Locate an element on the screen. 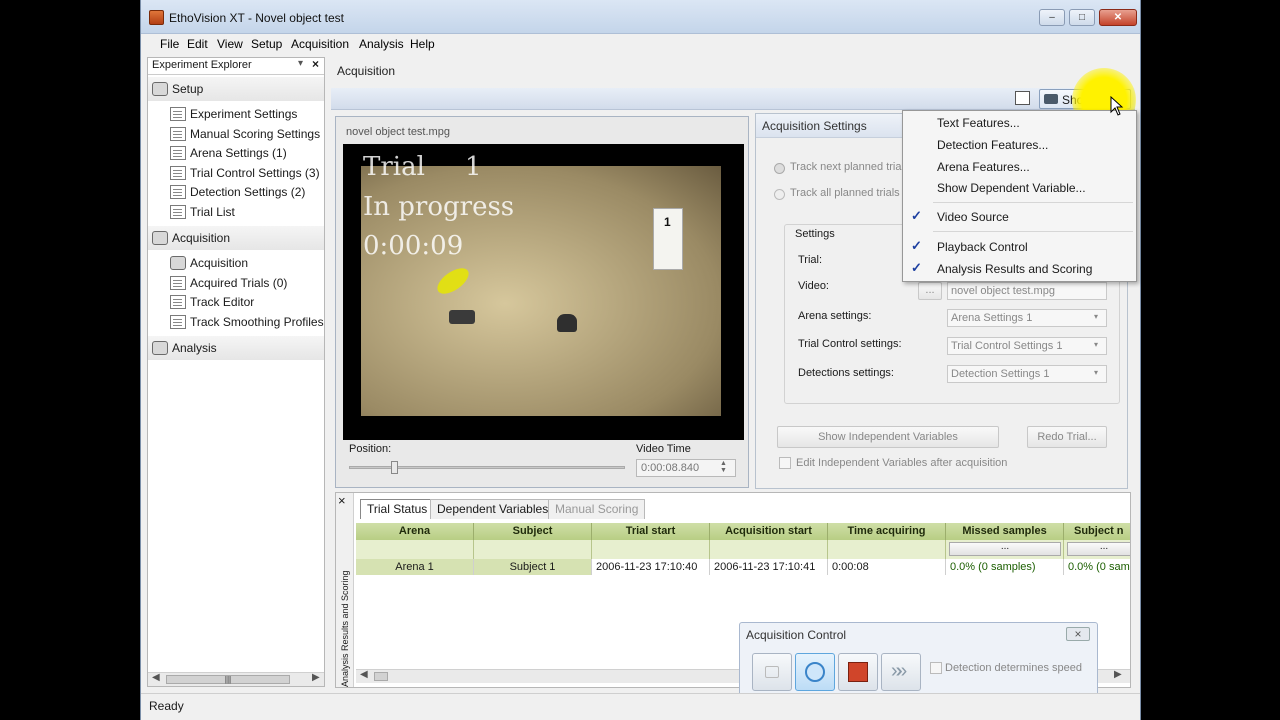 The width and height of the screenshot is (1280, 720). window-title: EthoVision XT - Novel object test is located at coordinates (256, 18).